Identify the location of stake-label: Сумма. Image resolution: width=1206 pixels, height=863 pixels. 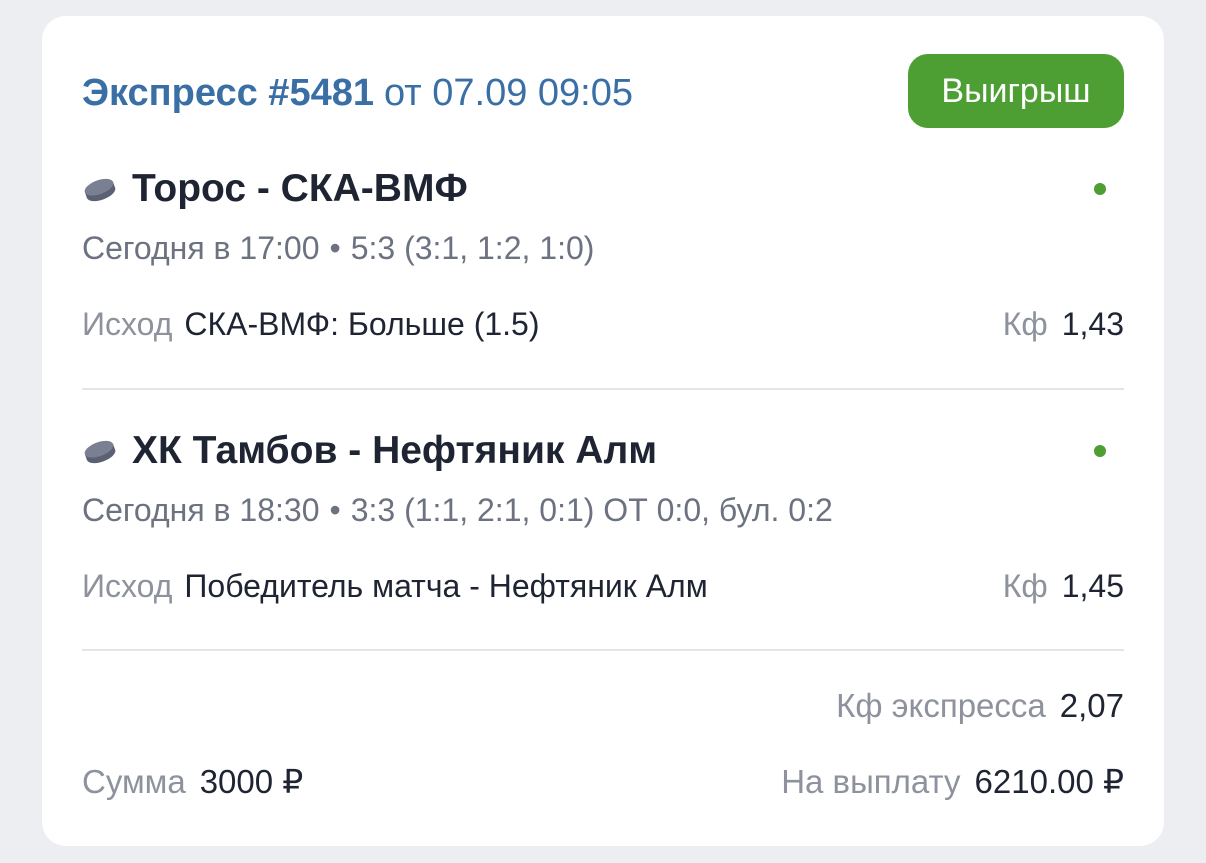
(134, 781).